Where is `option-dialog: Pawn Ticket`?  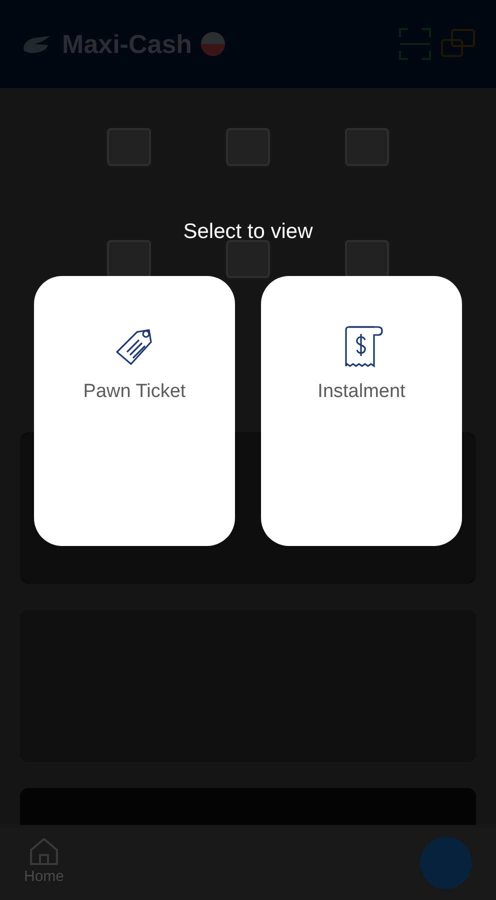 option-dialog: Pawn Ticket is located at coordinates (134, 411).